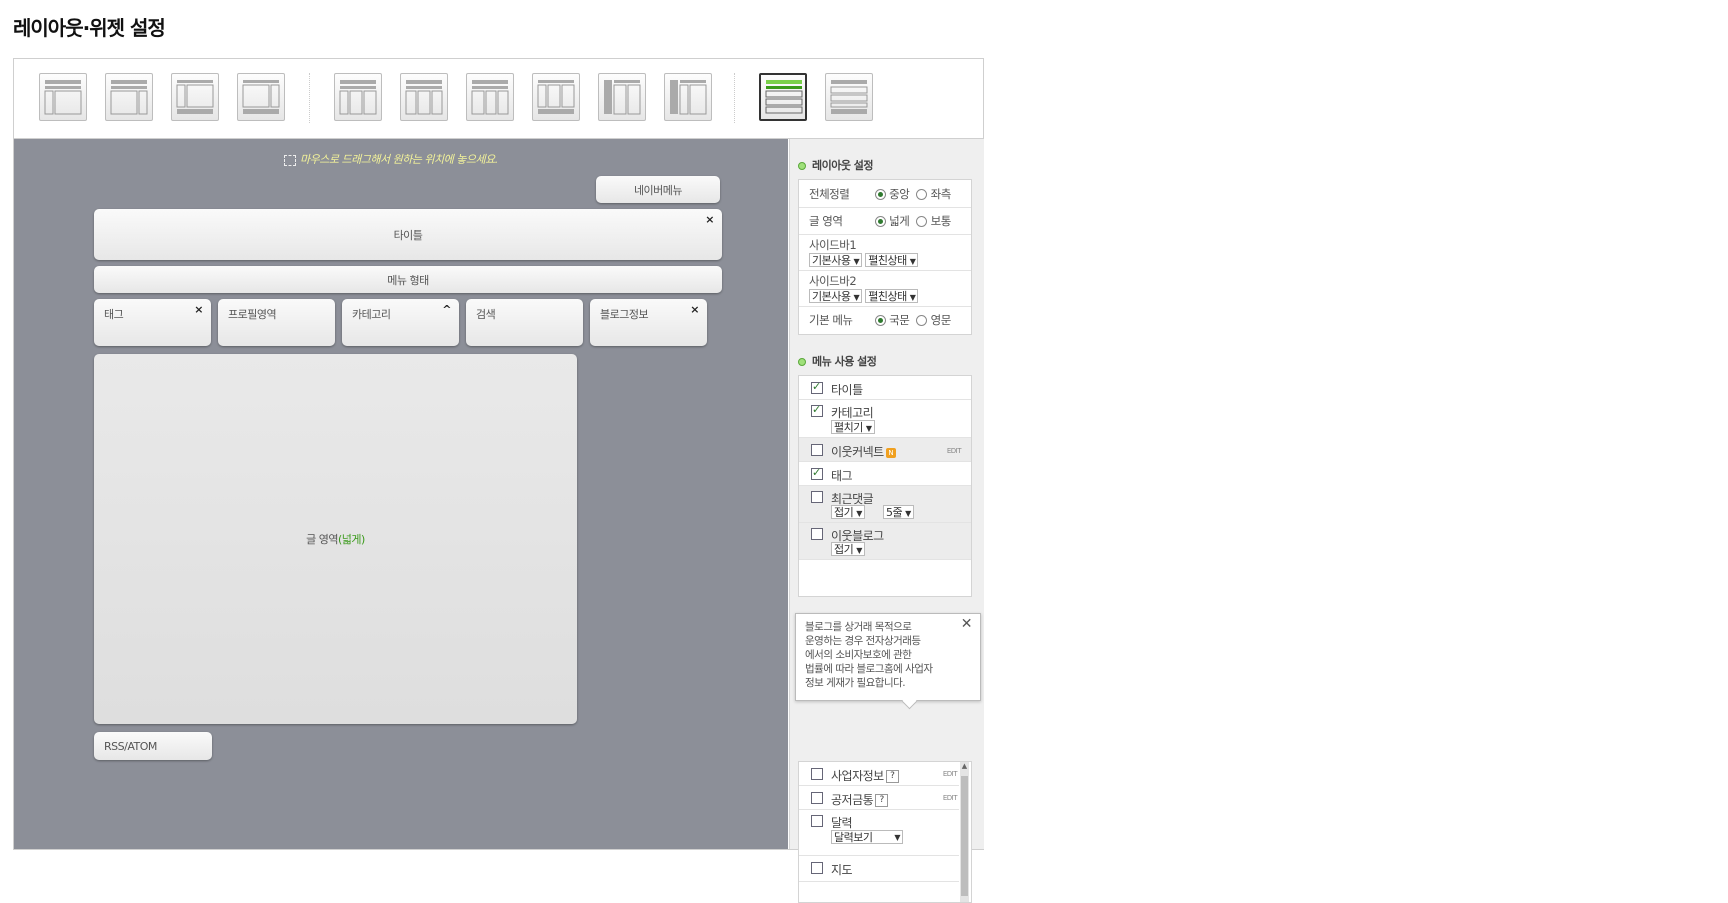  Describe the element at coordinates (964, 766) in the screenshot. I see `scroll-up-icon: ▲` at that location.